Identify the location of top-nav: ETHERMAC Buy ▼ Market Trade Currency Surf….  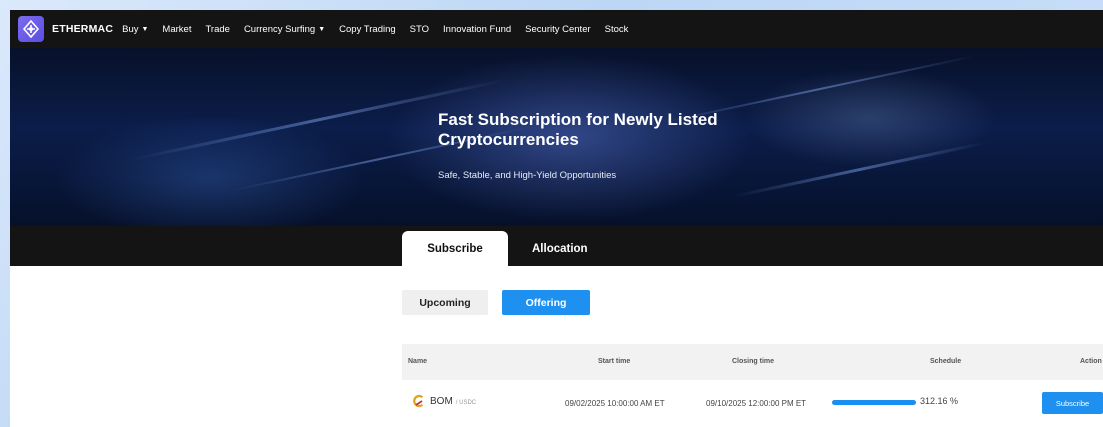
(556, 29).